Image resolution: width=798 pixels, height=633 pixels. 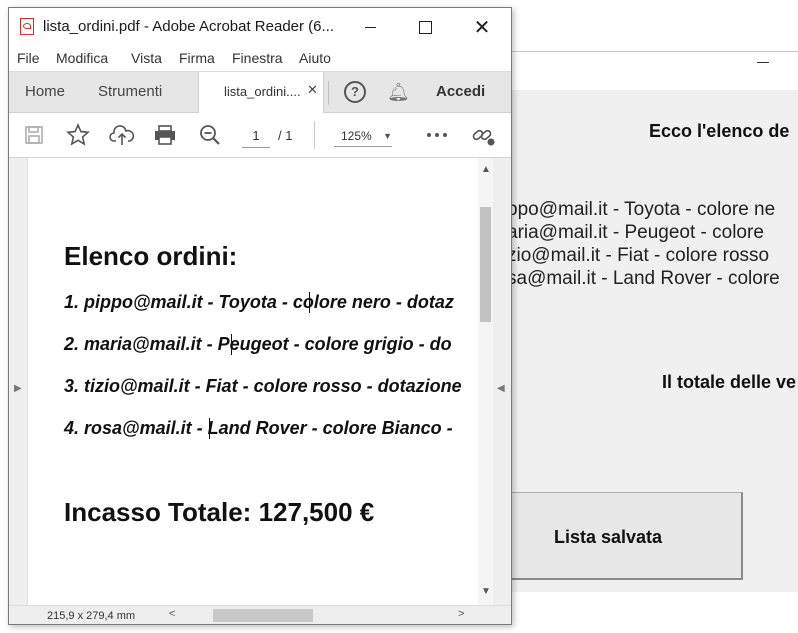 I want to click on maximize-icon, so click(x=425, y=27).